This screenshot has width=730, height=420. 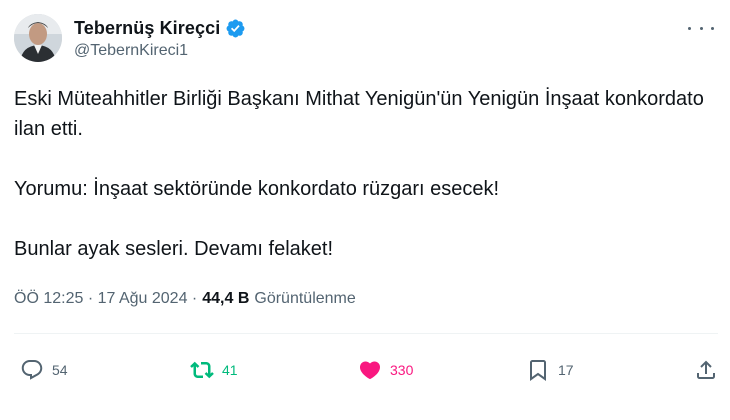 I want to click on display-name: Tebernüş Kireçci, so click(x=147, y=28).